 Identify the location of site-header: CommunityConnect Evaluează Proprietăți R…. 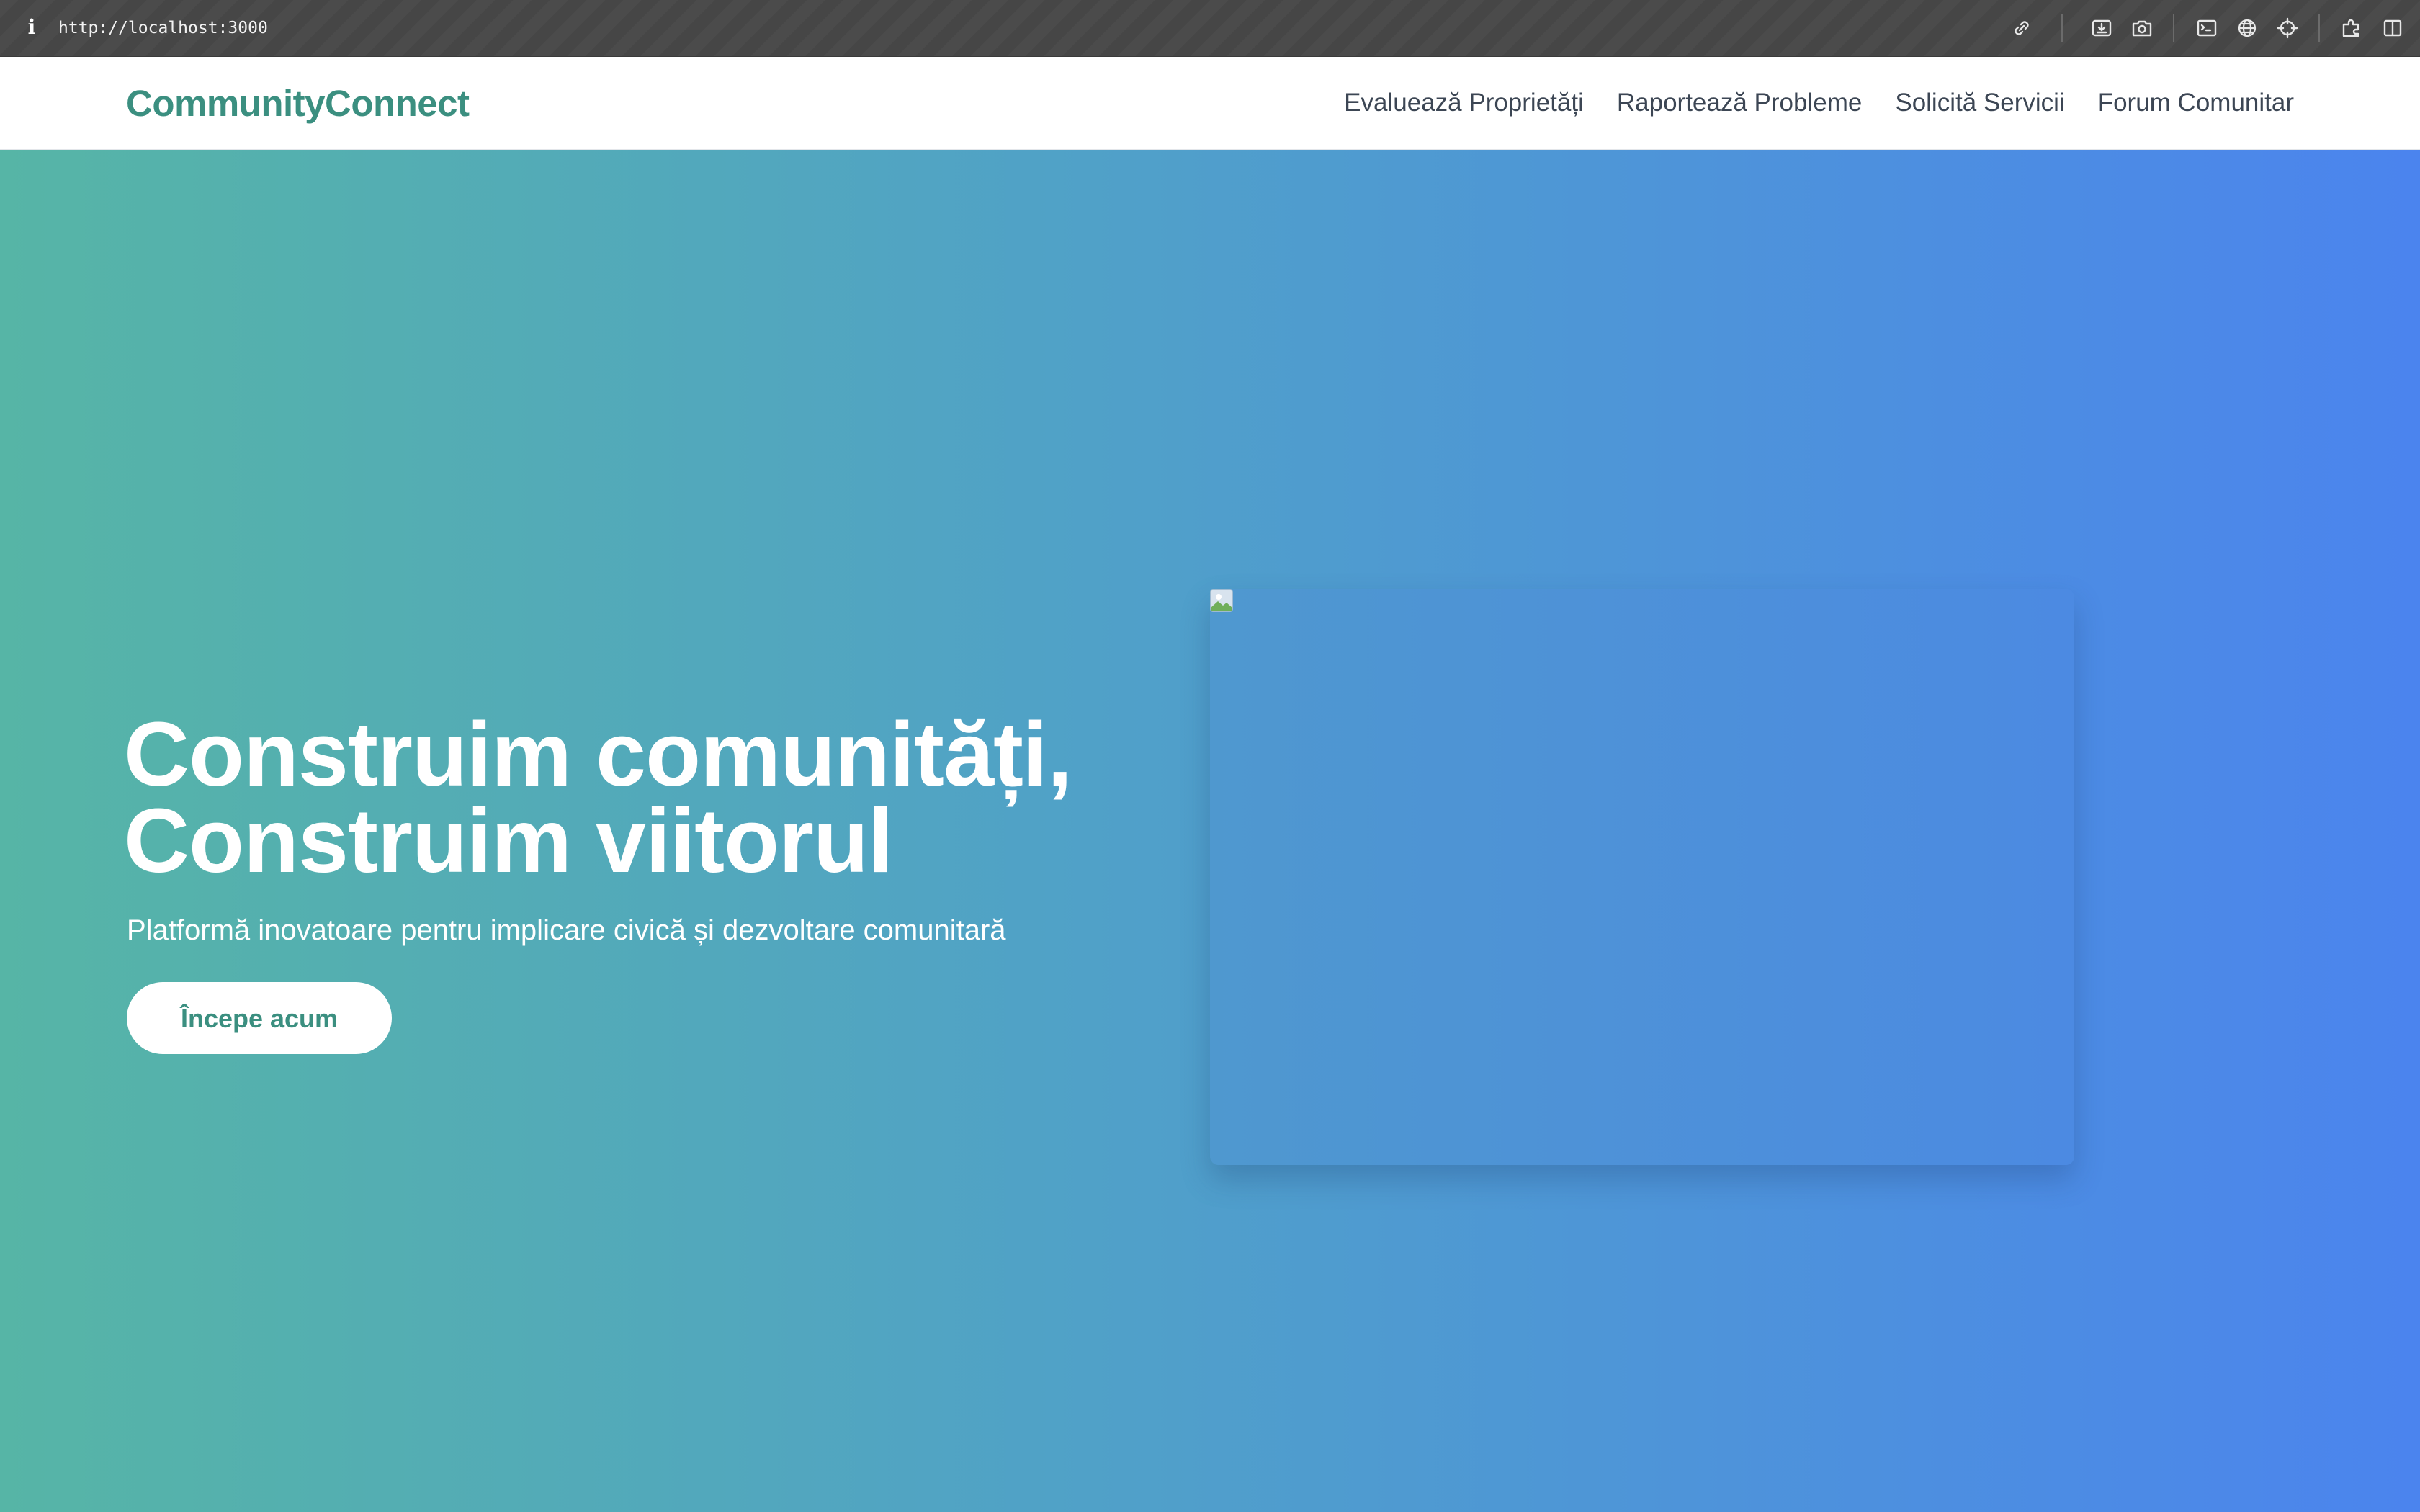
(1210, 103).